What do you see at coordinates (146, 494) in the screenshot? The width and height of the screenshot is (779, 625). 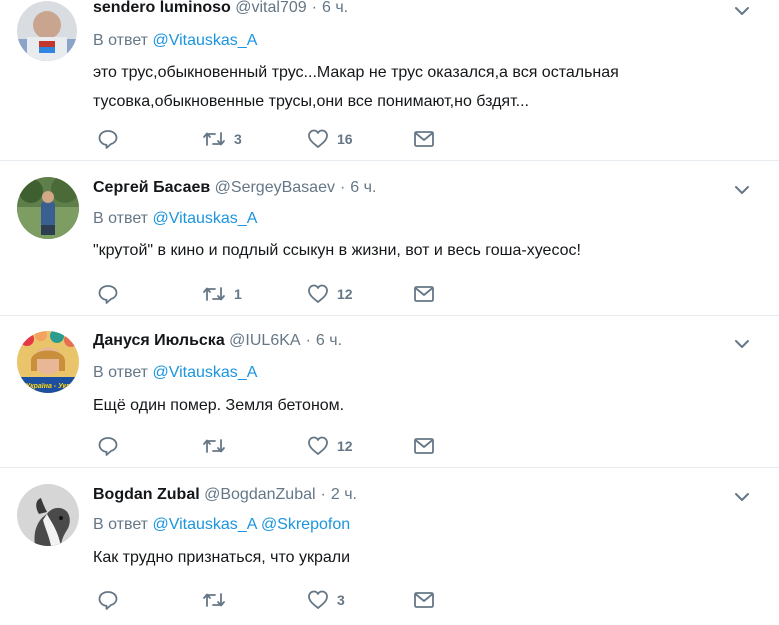 I see `display-name: Bogdan Zubal` at bounding box center [146, 494].